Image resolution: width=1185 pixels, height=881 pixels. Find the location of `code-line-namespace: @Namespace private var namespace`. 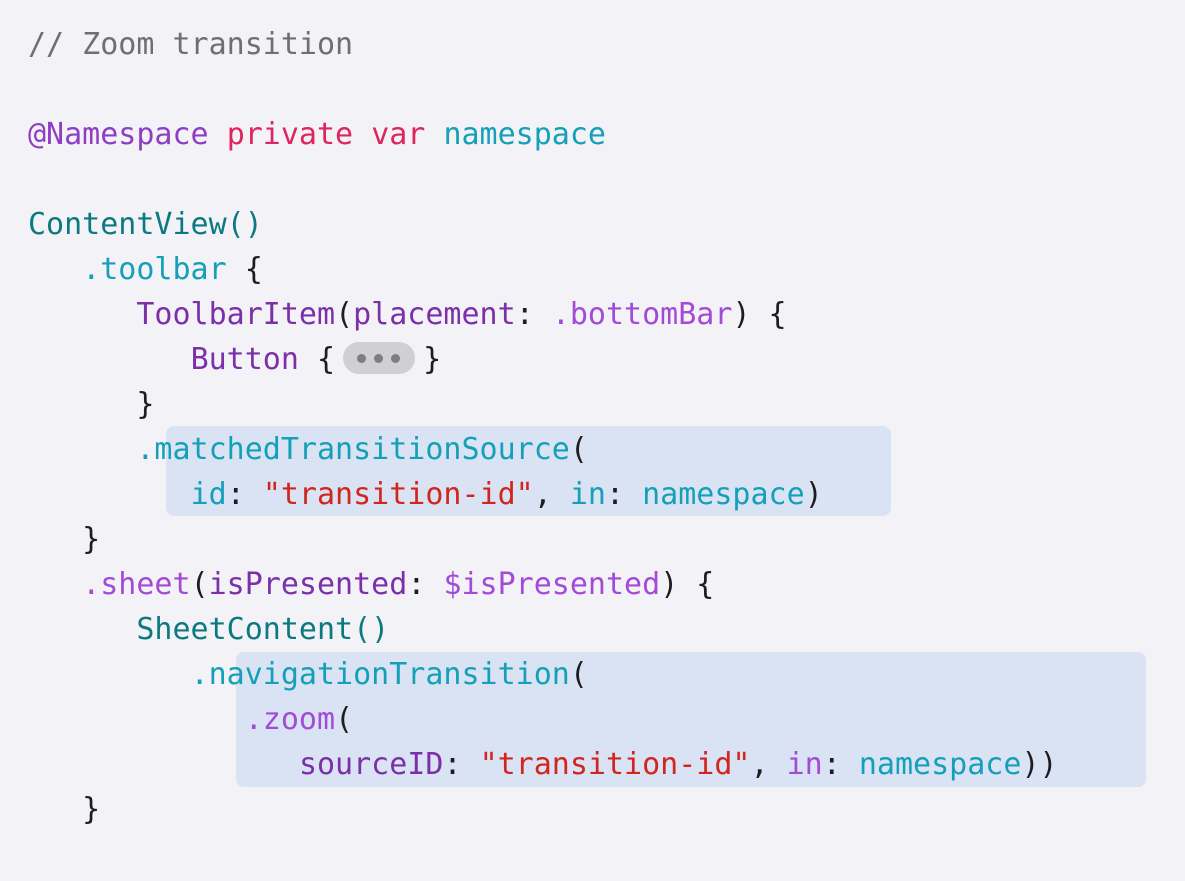

code-line-namespace: @Namespace private var namespace is located at coordinates (317, 134).